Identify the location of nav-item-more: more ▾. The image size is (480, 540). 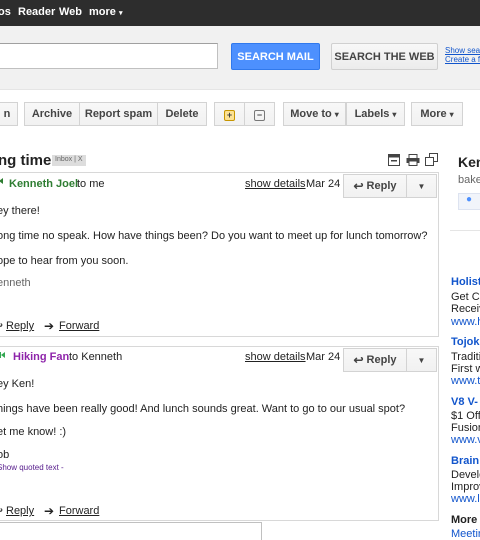
(105, 12).